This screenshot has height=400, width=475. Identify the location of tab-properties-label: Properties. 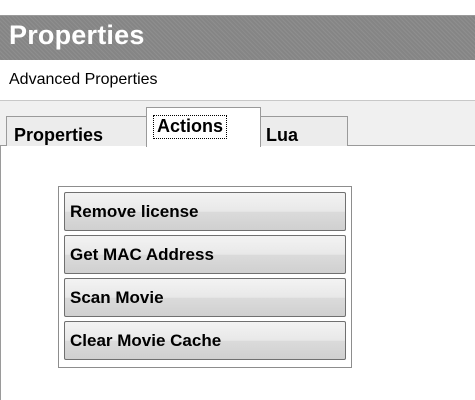
(59, 135).